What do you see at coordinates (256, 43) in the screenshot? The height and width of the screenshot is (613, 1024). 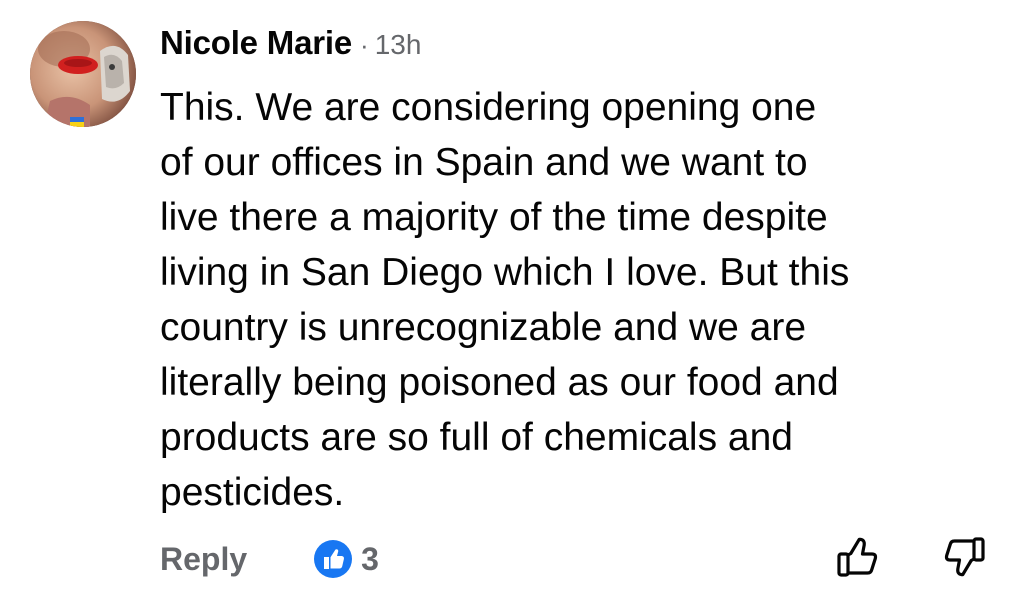 I see `author-name: Nicole Marie` at bounding box center [256, 43].